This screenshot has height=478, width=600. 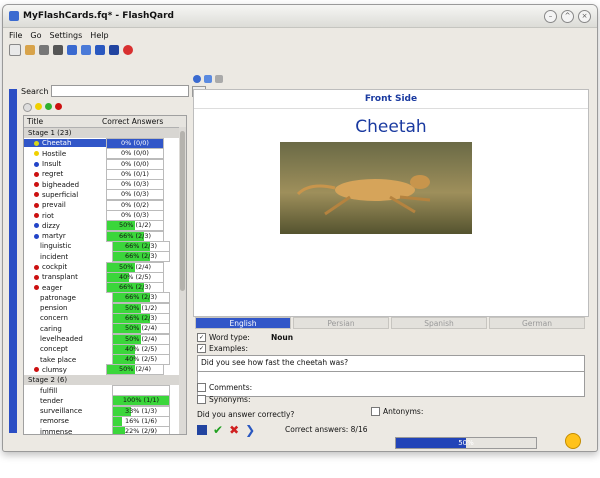 I want to click on card-row: caring 50% (2/4), so click(x=105, y=329).